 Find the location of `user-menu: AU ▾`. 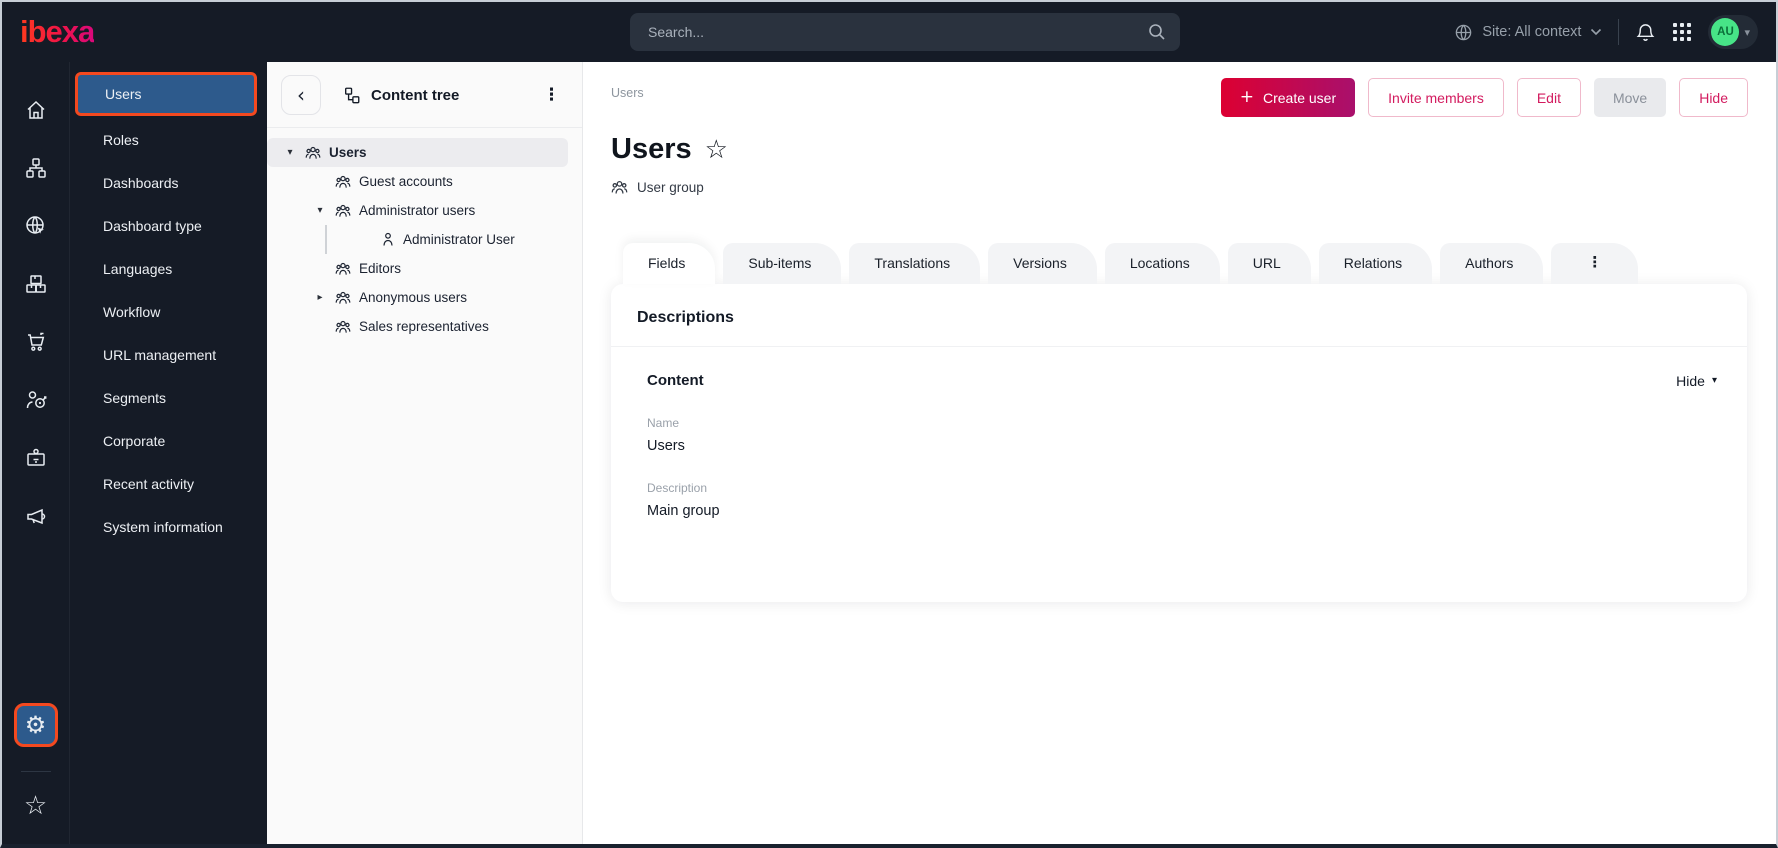

user-menu: AU ▾ is located at coordinates (1733, 32).